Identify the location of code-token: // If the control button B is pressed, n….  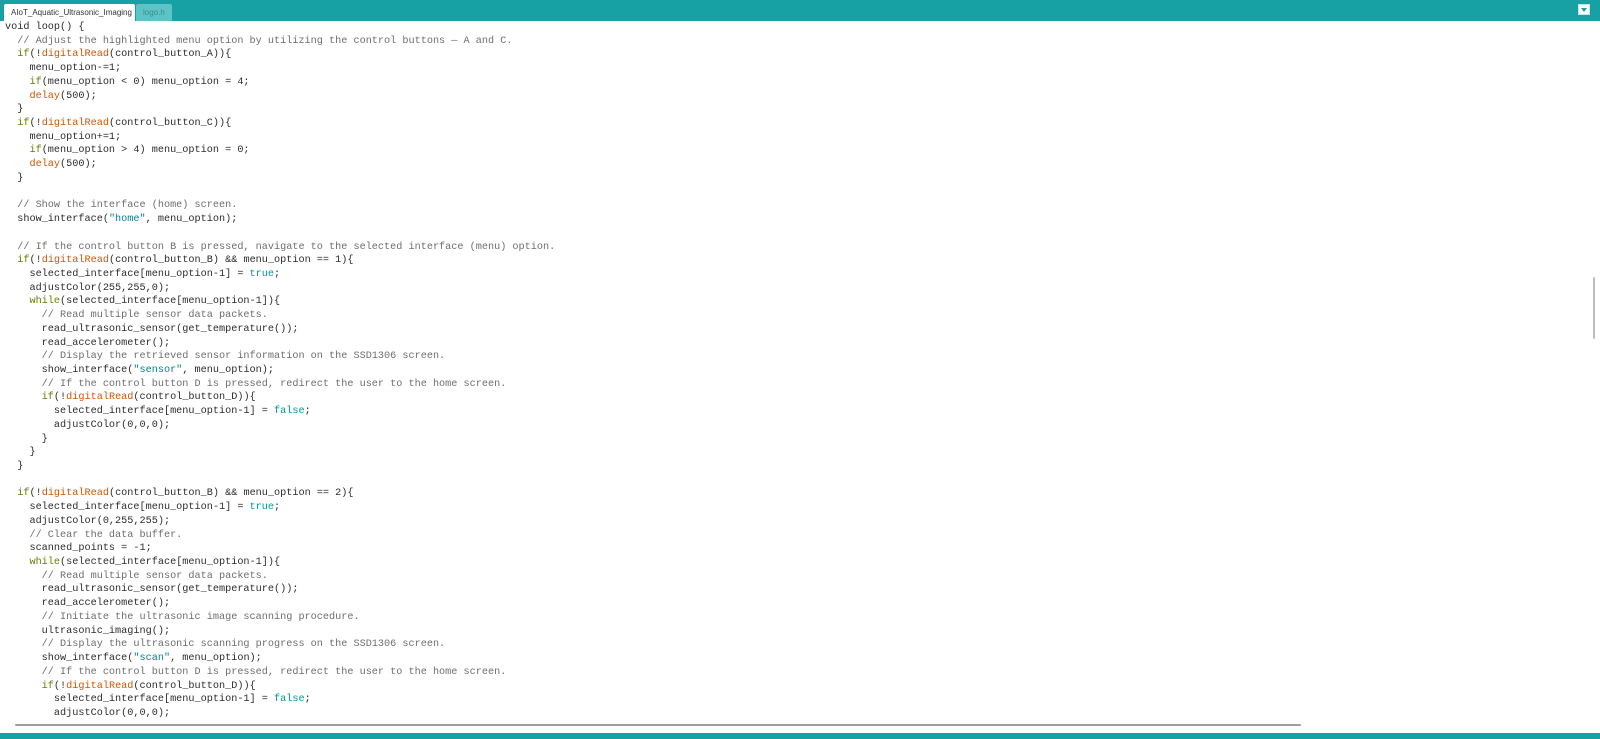
(280, 247).